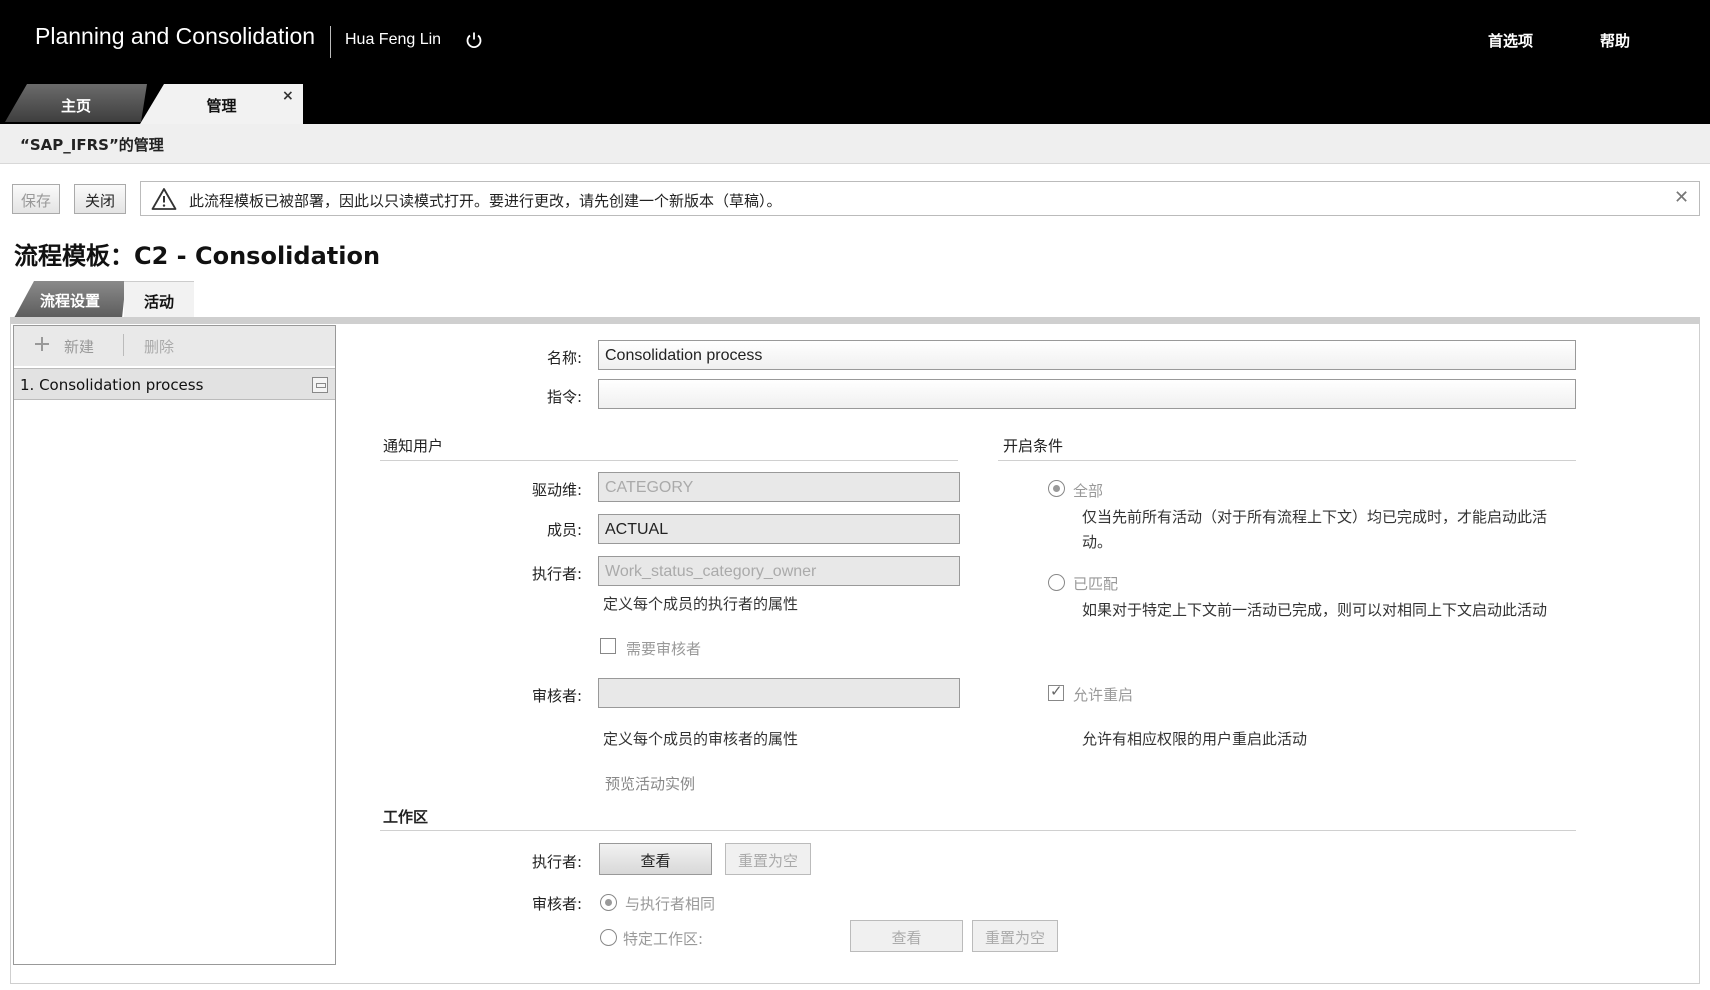 The image size is (1710, 990). I want to click on reviewer-label: 审核者:, so click(556, 696).